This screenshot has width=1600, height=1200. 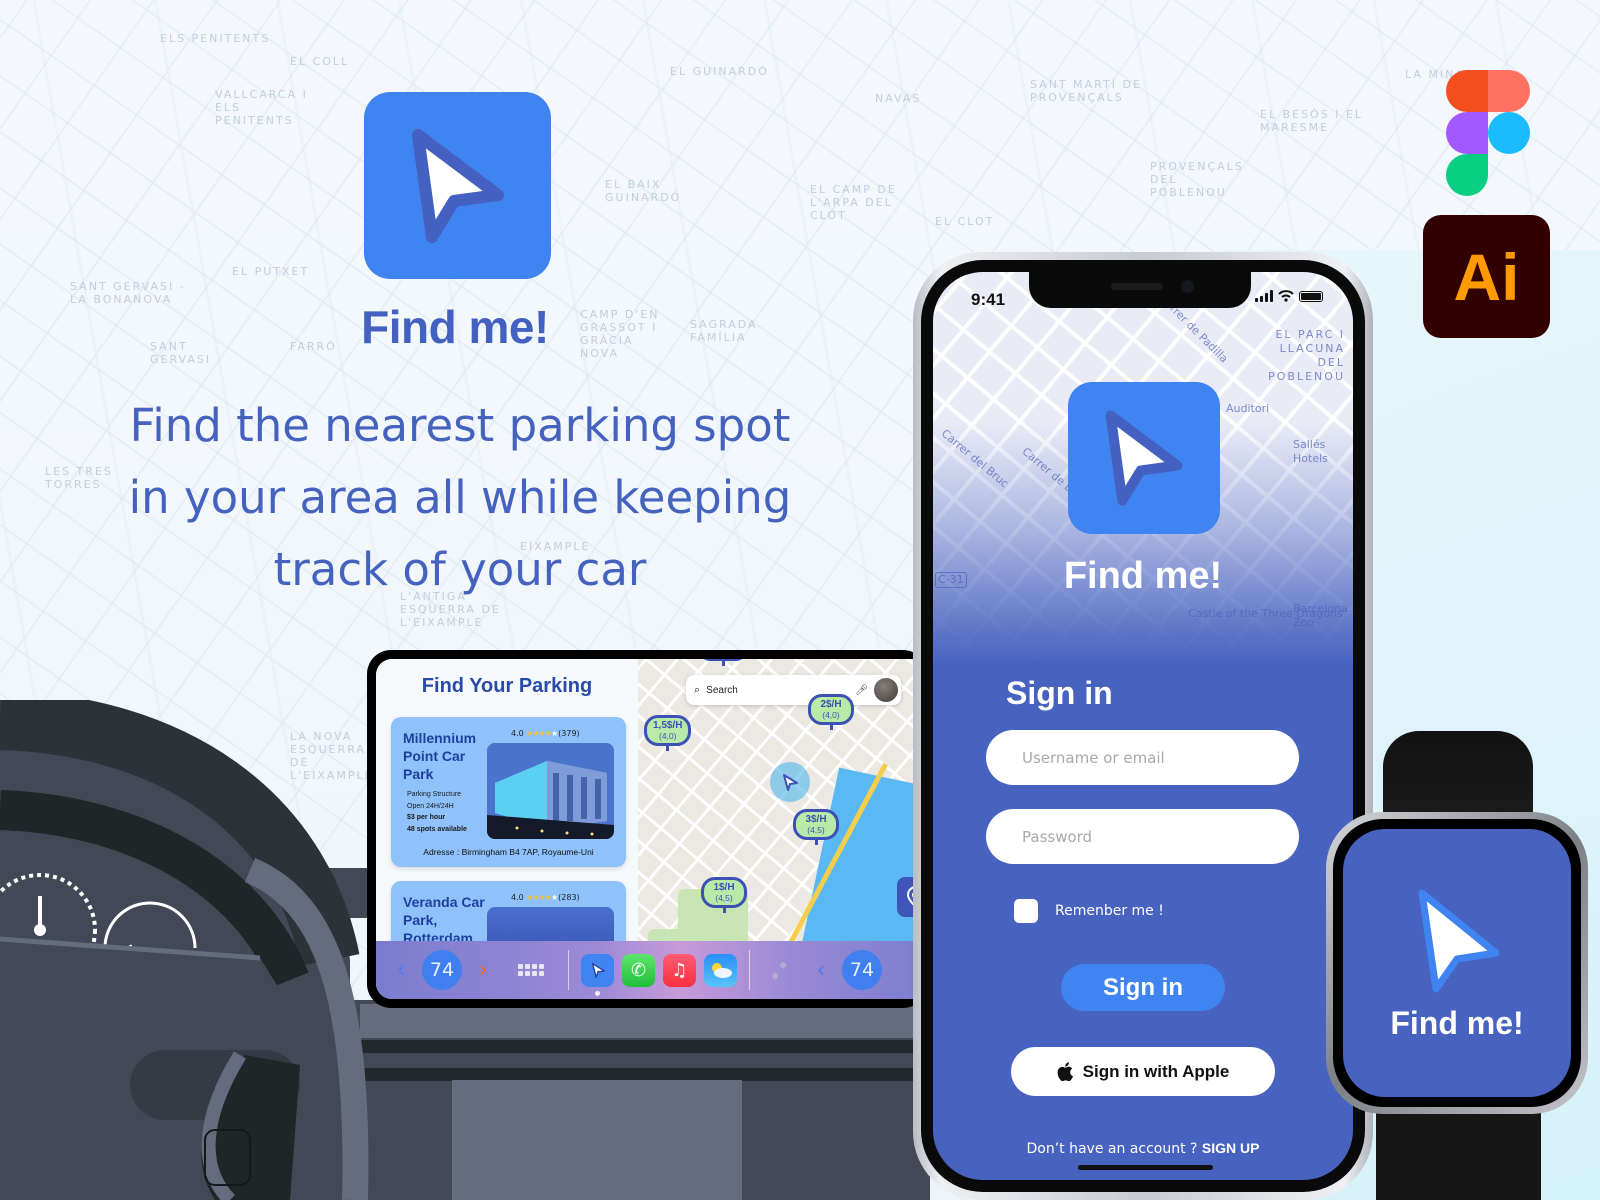 I want to click on price-pin: (4,0), so click(x=723, y=662).